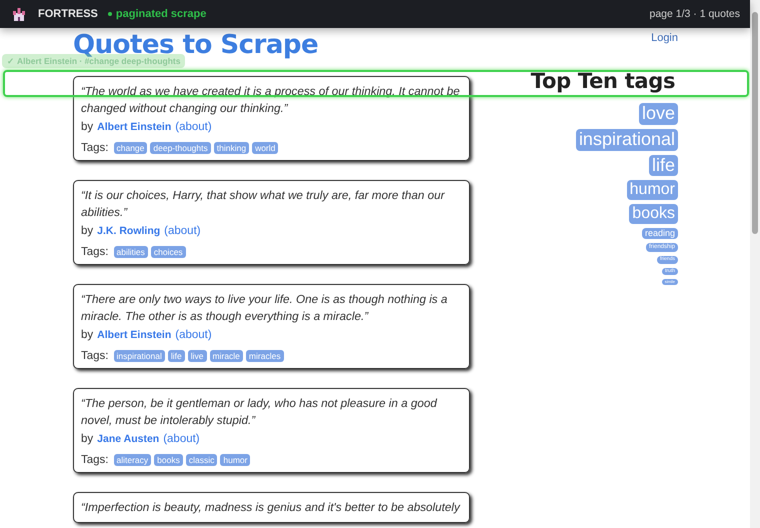 Image resolution: width=760 pixels, height=528 pixels. Describe the element at coordinates (197, 356) in the screenshot. I see `tag-link: live` at that location.